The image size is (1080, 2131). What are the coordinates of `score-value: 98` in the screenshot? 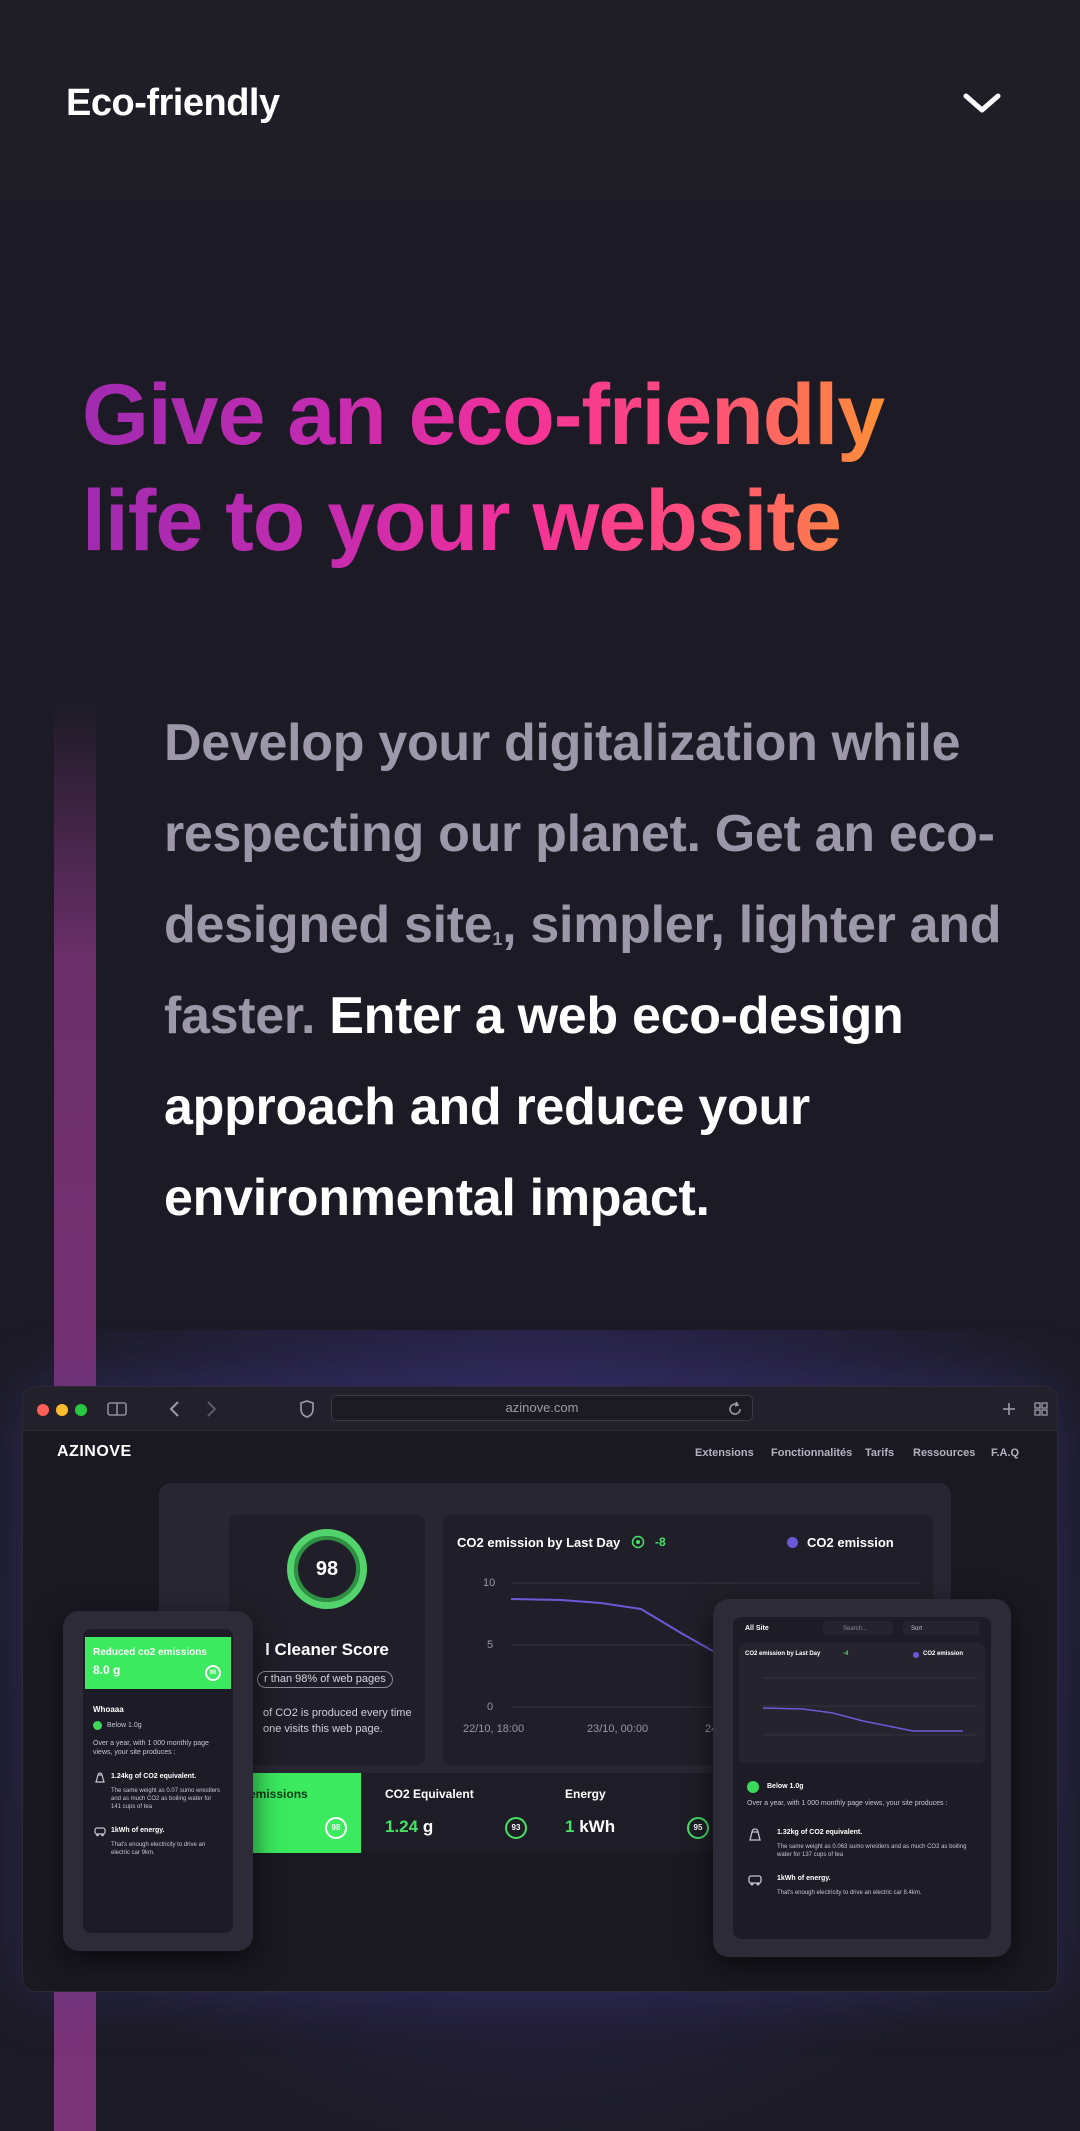 It's located at (327, 1569).